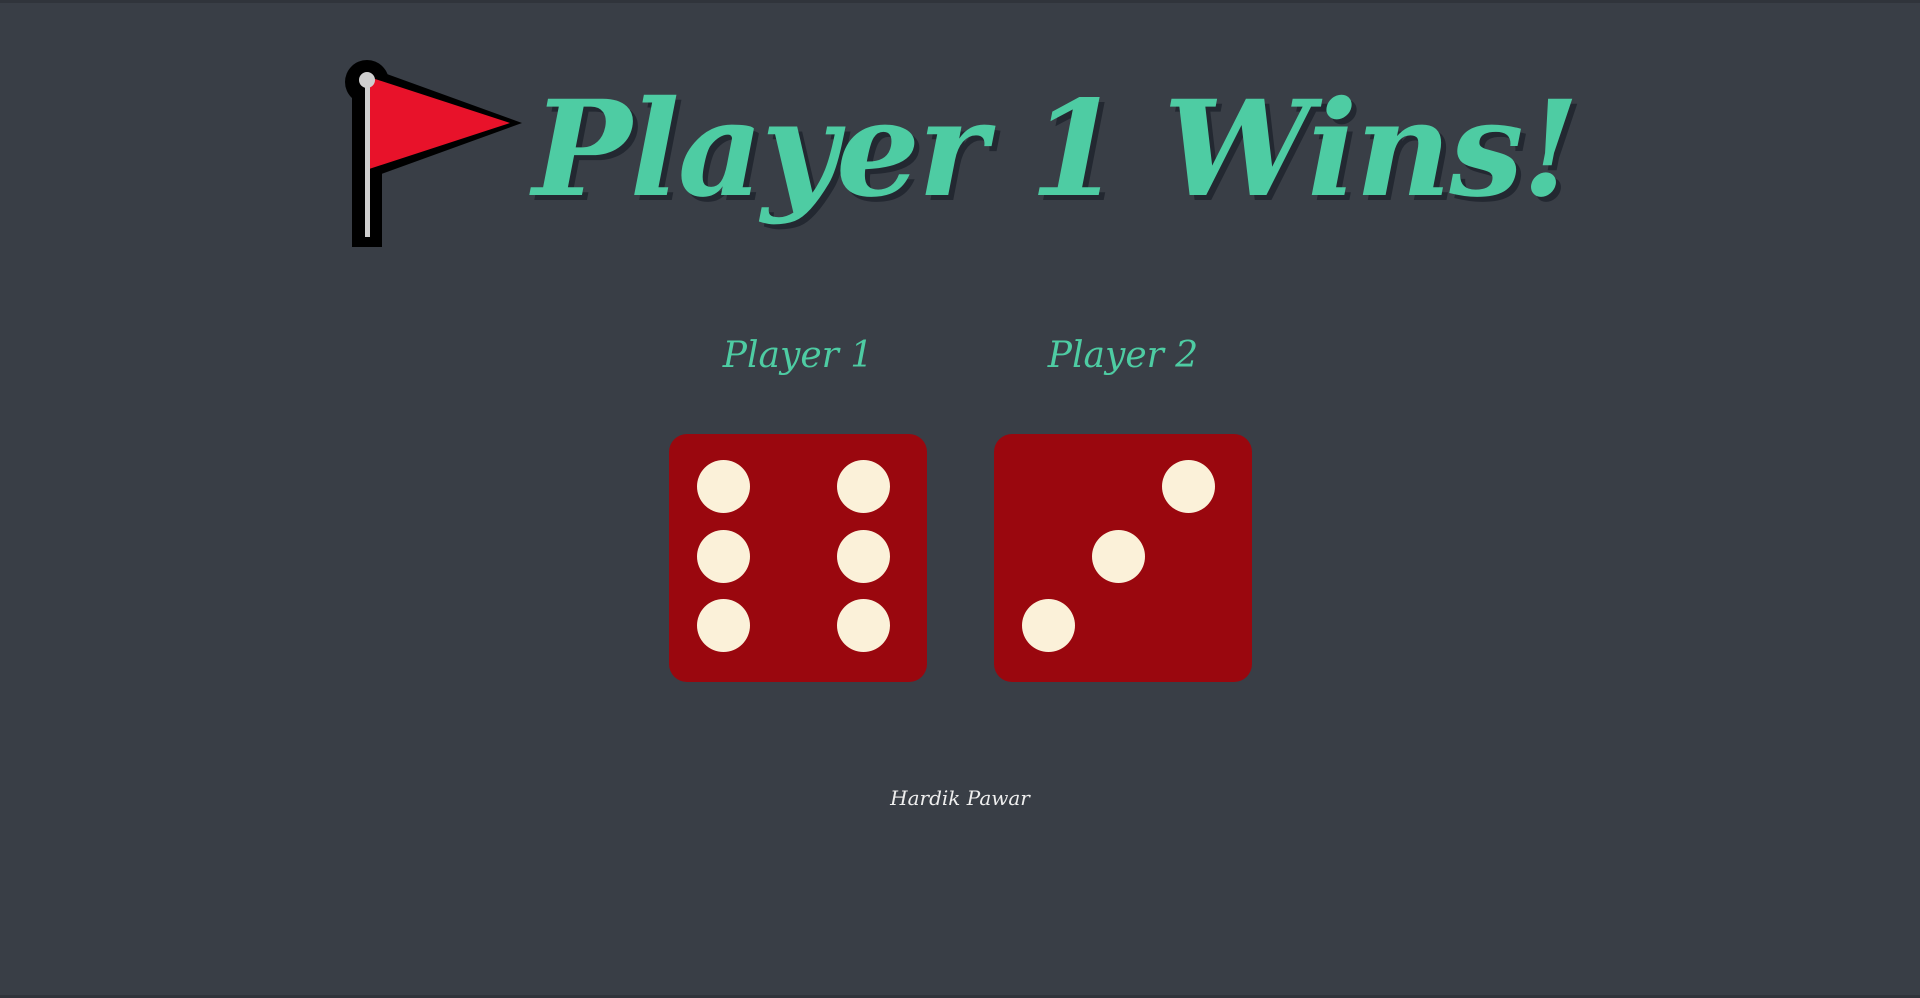 Image resolution: width=1920 pixels, height=998 pixels. I want to click on player-2-die, so click(1123, 558).